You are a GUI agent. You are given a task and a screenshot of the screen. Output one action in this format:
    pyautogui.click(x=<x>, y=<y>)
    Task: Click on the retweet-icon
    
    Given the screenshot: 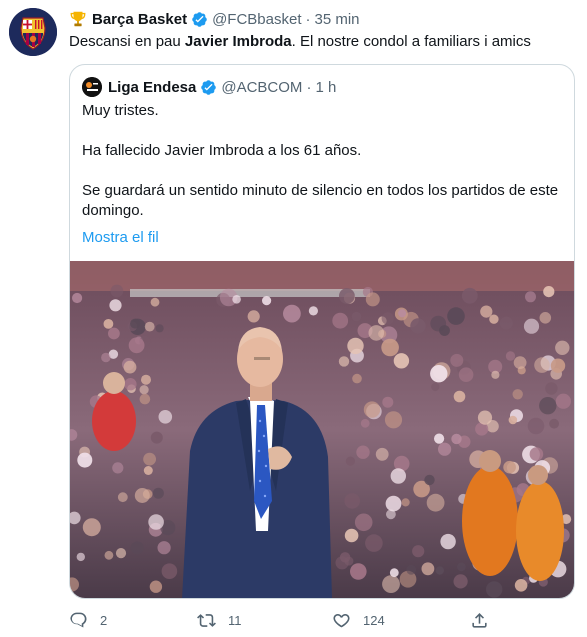 What is the action you would take?
    pyautogui.click(x=206, y=620)
    